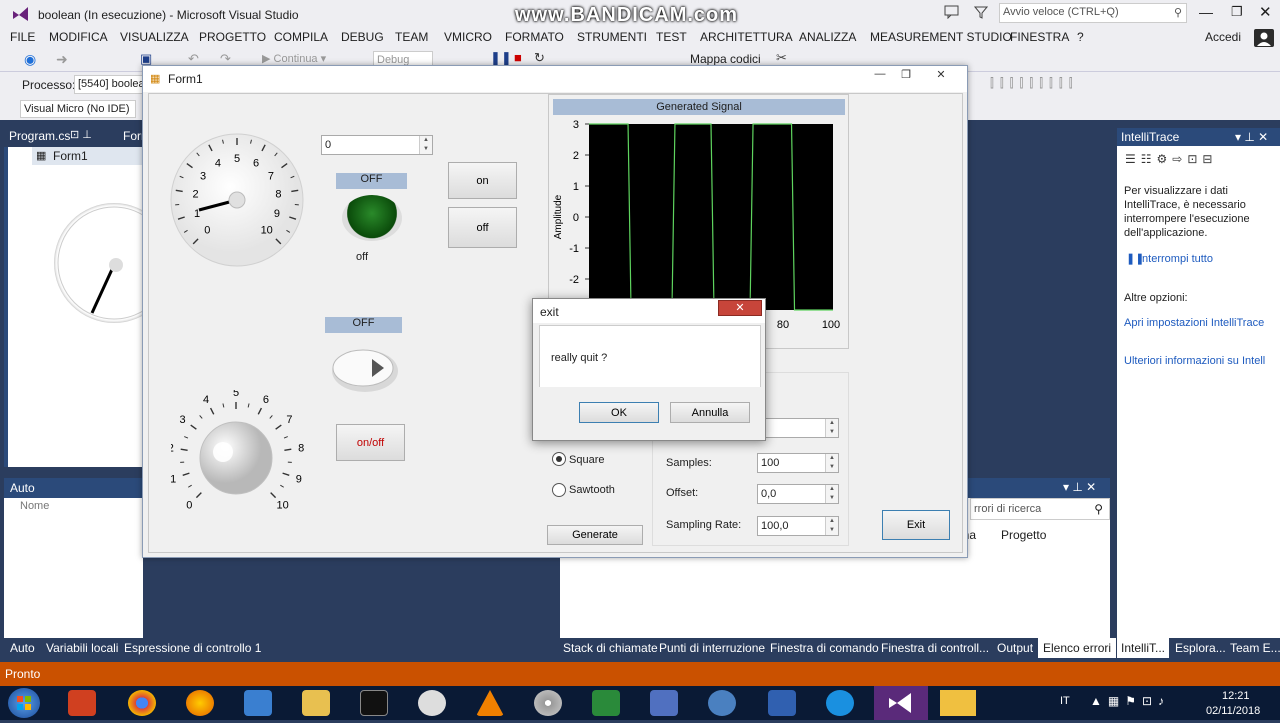 The height and width of the screenshot is (723, 1280). I want to click on toolbar-misc-icon: ✂, so click(781, 58).